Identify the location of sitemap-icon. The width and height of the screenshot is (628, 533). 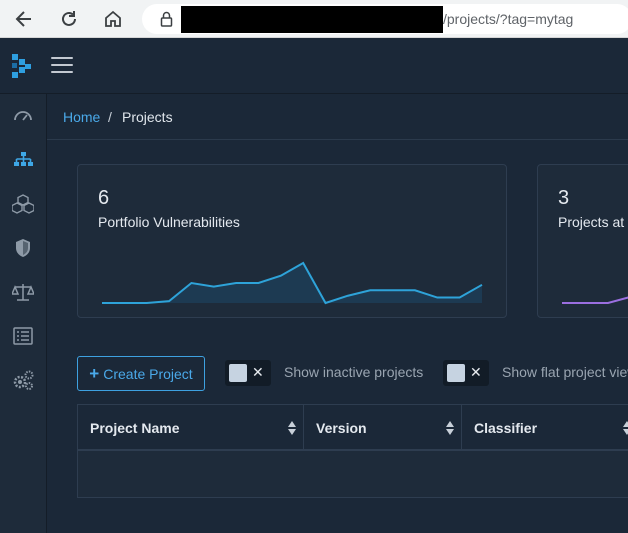
(23, 159).